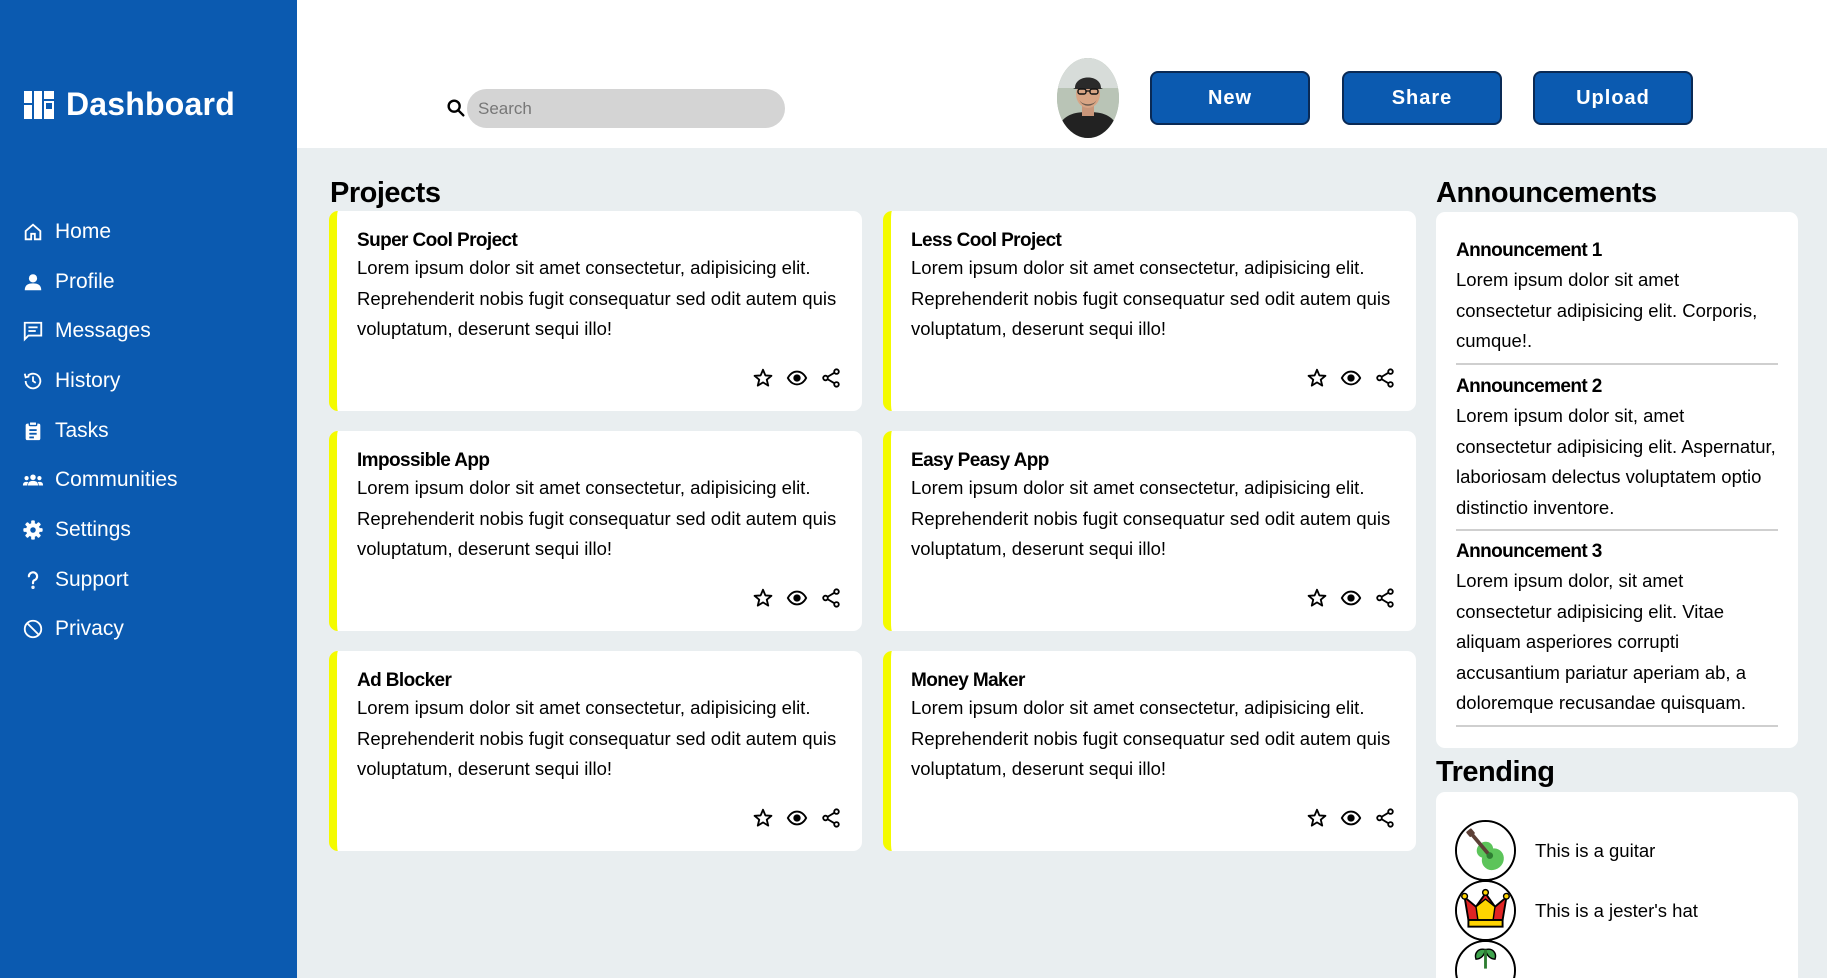 The width and height of the screenshot is (1827, 978). I want to click on gear-icon, so click(33, 530).